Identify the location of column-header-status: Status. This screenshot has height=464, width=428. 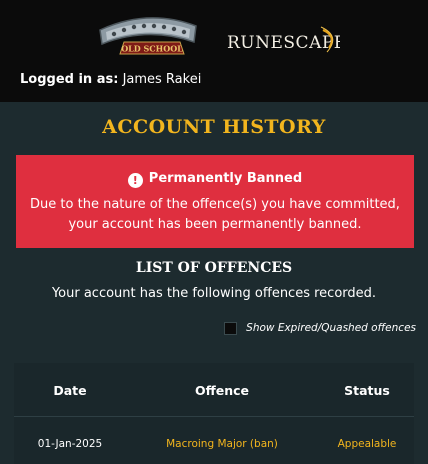
(367, 390).